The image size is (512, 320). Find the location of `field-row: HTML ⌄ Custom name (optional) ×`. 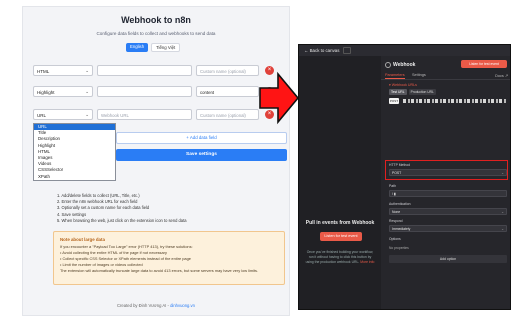

field-row: HTML ⌄ Custom name (optional) × is located at coordinates (160, 71).